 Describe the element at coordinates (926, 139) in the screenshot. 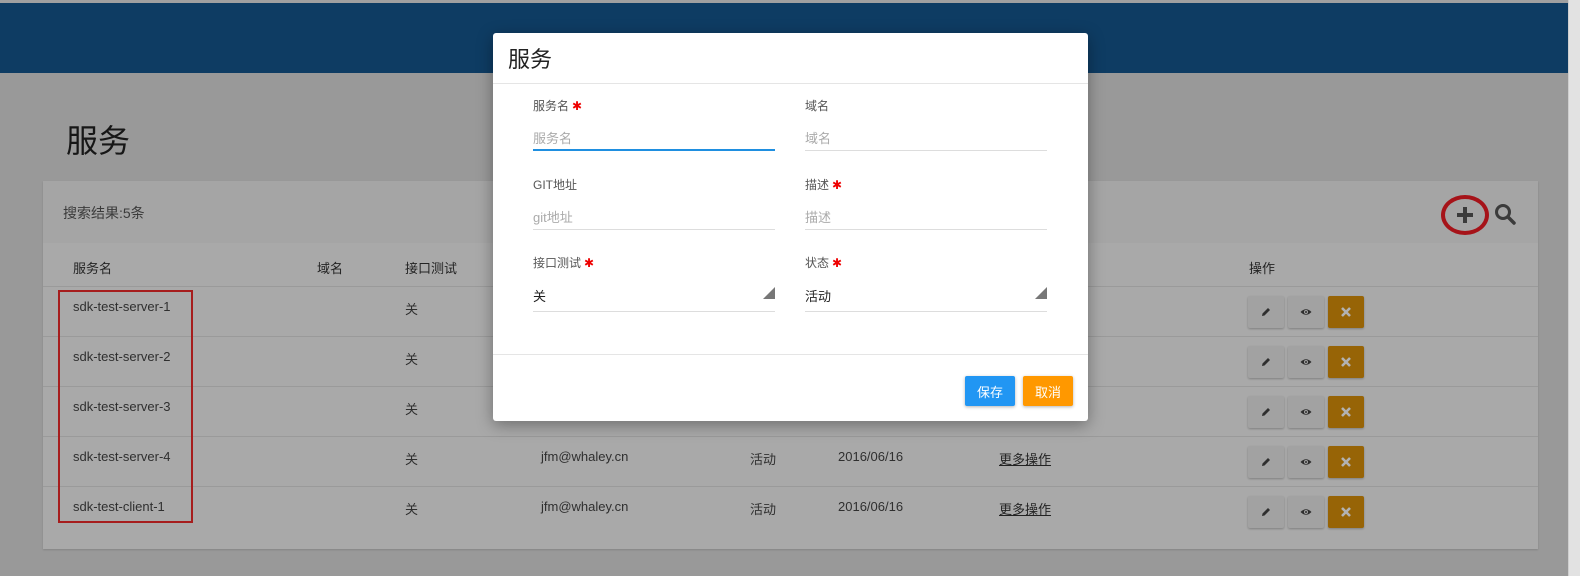

I see `domain-input` at that location.